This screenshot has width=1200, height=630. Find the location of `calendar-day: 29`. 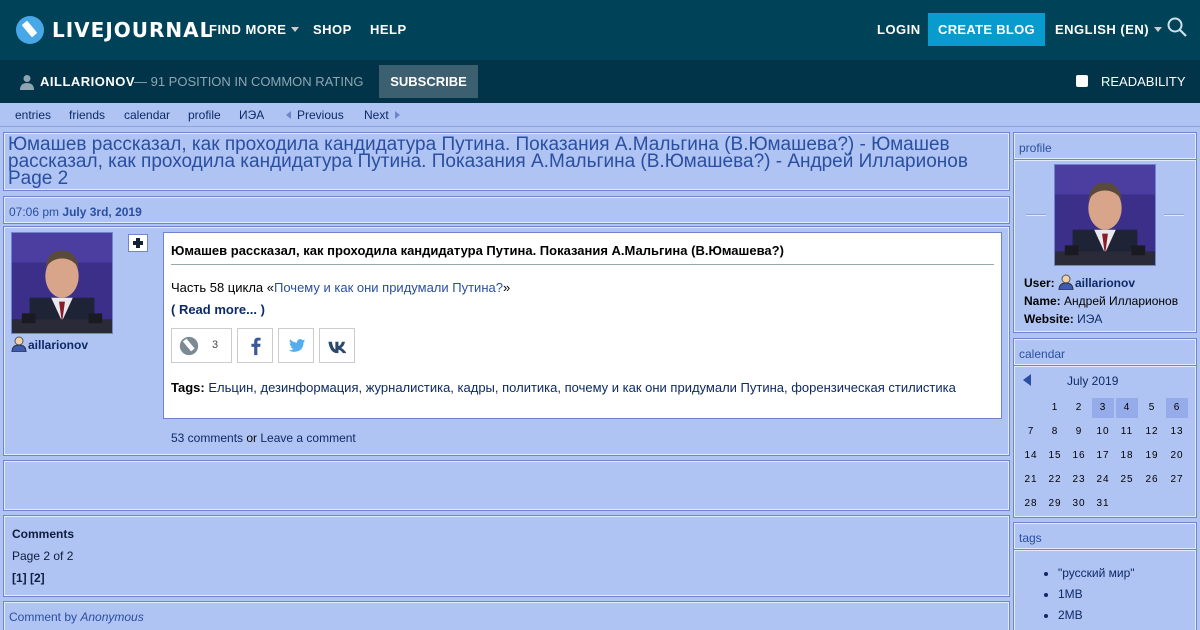

calendar-day: 29 is located at coordinates (1055, 503).